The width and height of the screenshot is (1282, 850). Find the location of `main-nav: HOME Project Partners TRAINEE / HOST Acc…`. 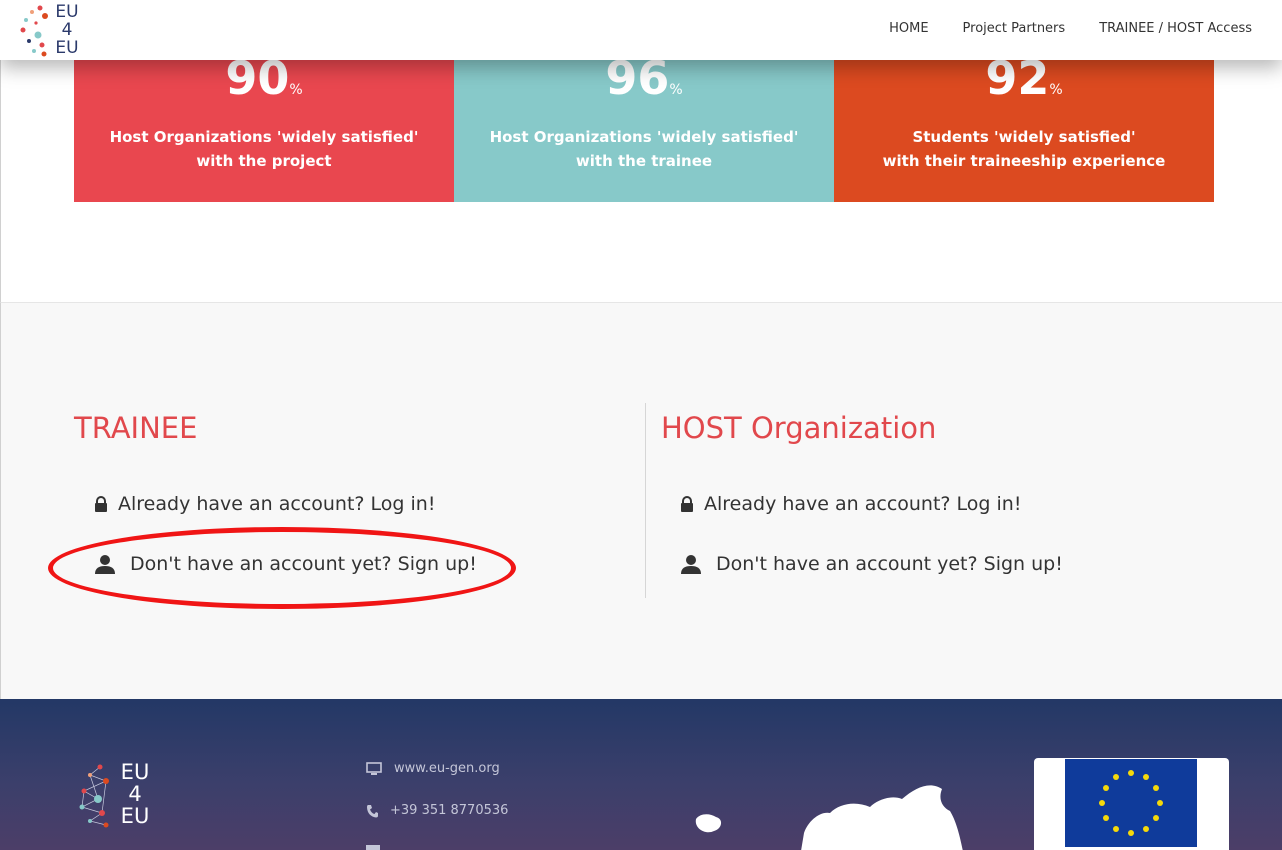

main-nav: HOME Project Partners TRAINEE / HOST Acc… is located at coordinates (1070, 28).